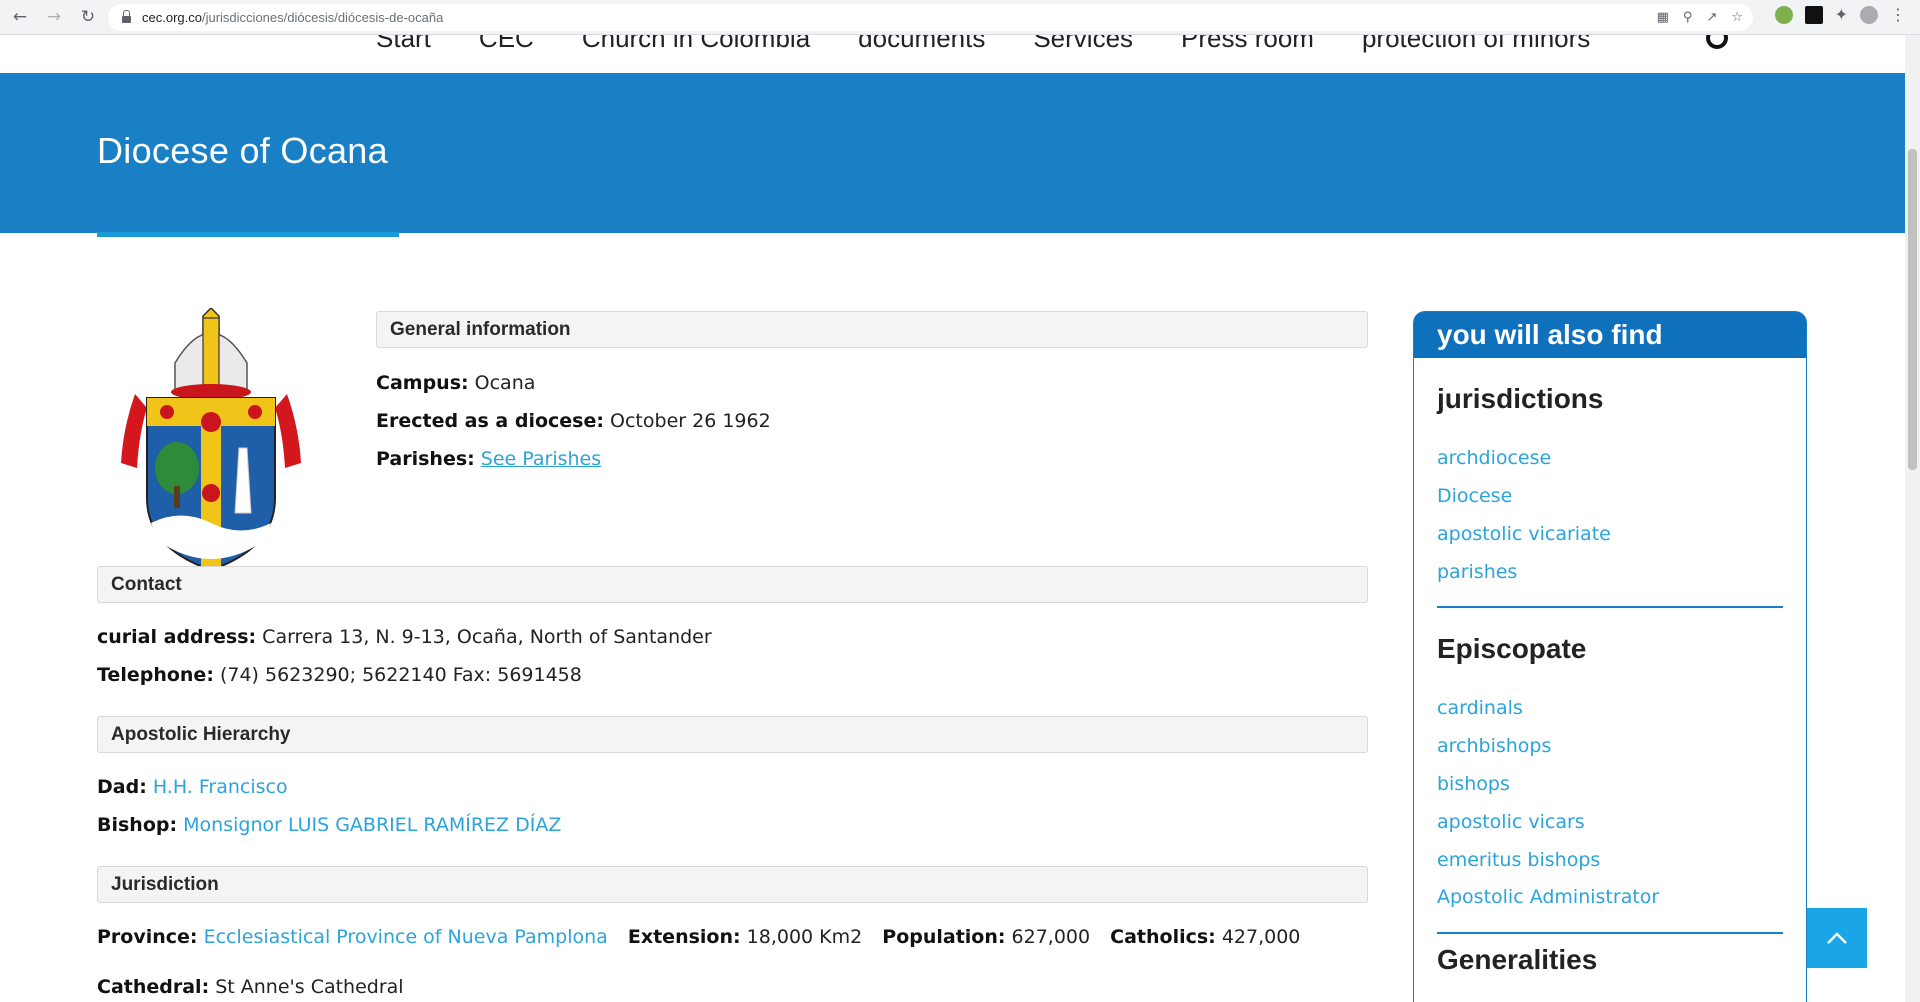 This screenshot has height=1002, width=1920. What do you see at coordinates (54, 17) in the screenshot?
I see `forward-icon: →` at bounding box center [54, 17].